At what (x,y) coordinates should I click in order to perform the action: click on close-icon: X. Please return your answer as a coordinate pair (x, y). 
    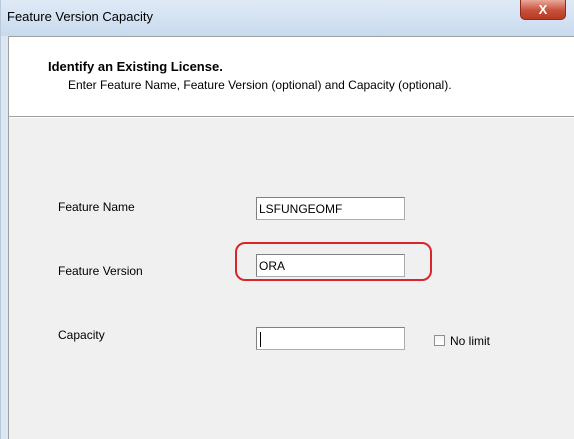
    Looking at the image, I should click on (543, 9).